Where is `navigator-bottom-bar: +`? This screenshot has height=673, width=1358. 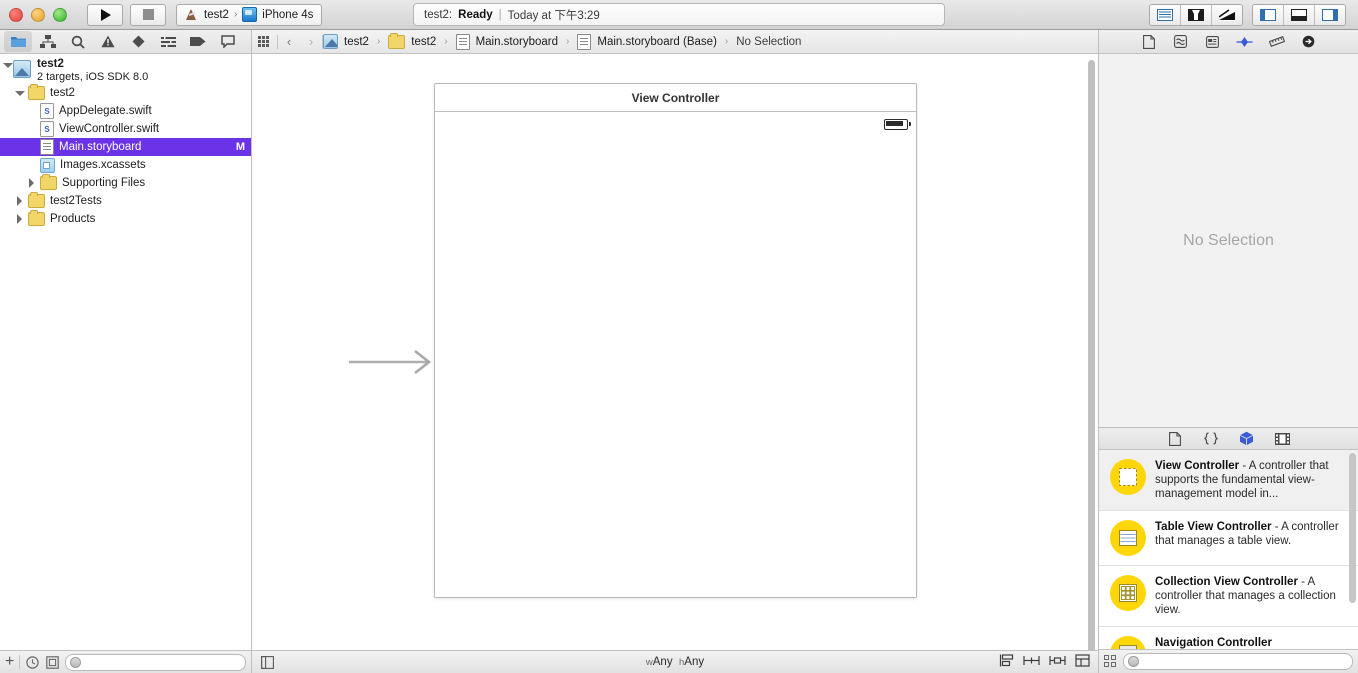 navigator-bottom-bar: + is located at coordinates (125, 661).